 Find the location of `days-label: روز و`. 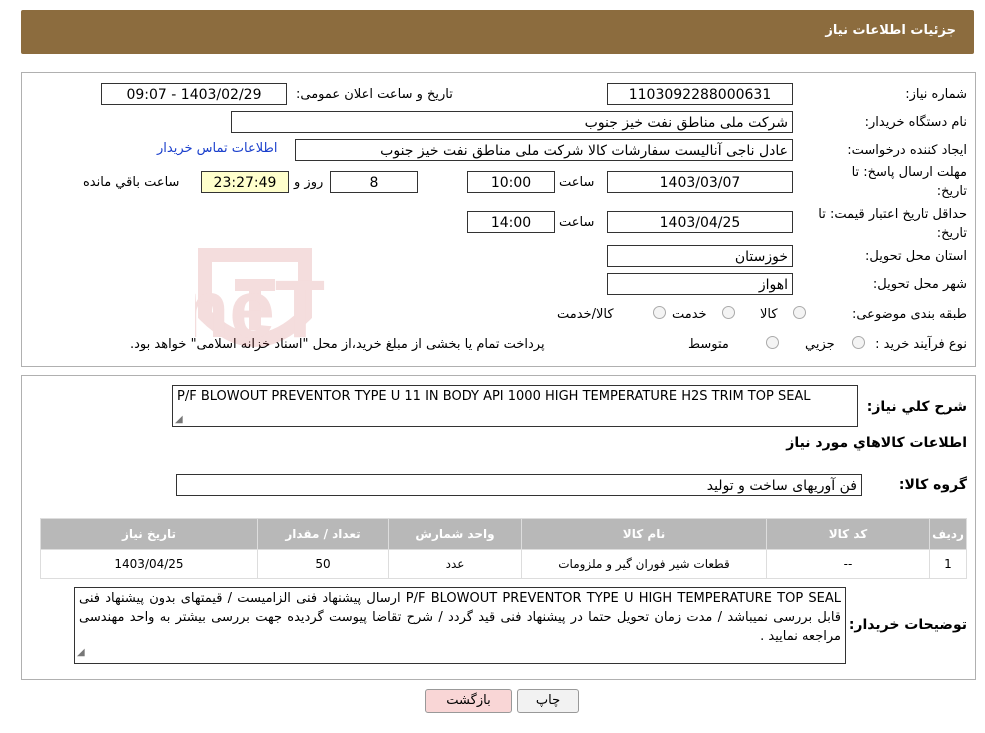

days-label: روز و is located at coordinates (309, 182).